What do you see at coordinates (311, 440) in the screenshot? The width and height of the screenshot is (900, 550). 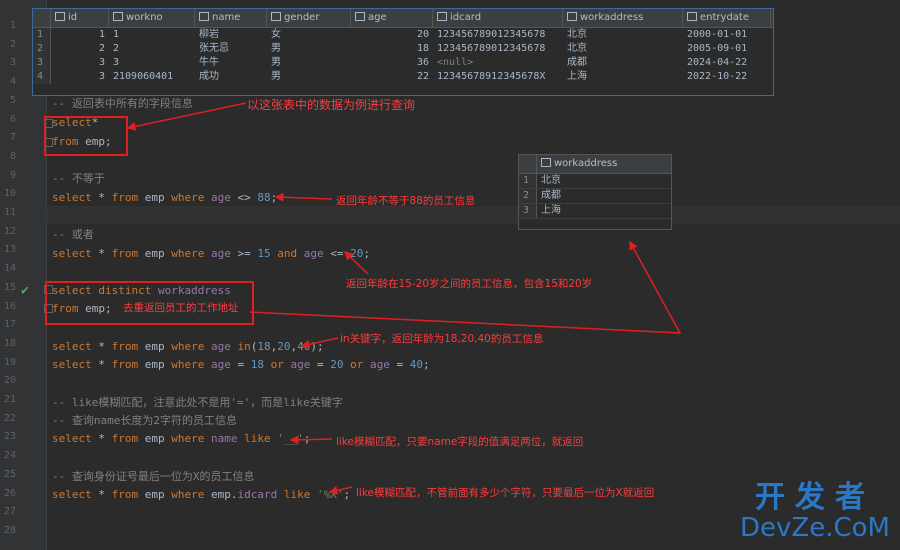 I see `arrow-to-like-two-chars` at bounding box center [311, 440].